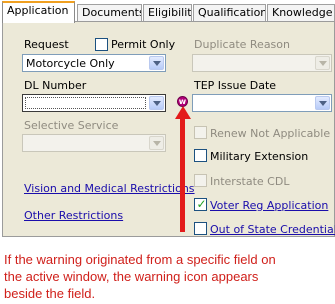 The height and width of the screenshot is (304, 335). What do you see at coordinates (109, 188) in the screenshot?
I see `vision-medical-restrictions-link: Vision and Medical Restrictions` at bounding box center [109, 188].